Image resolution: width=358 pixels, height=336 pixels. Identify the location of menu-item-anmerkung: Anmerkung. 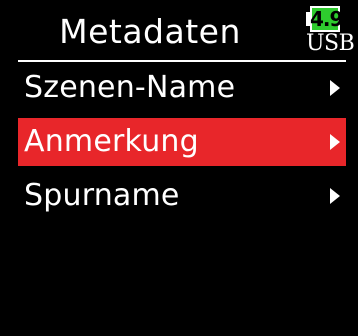
(182, 142).